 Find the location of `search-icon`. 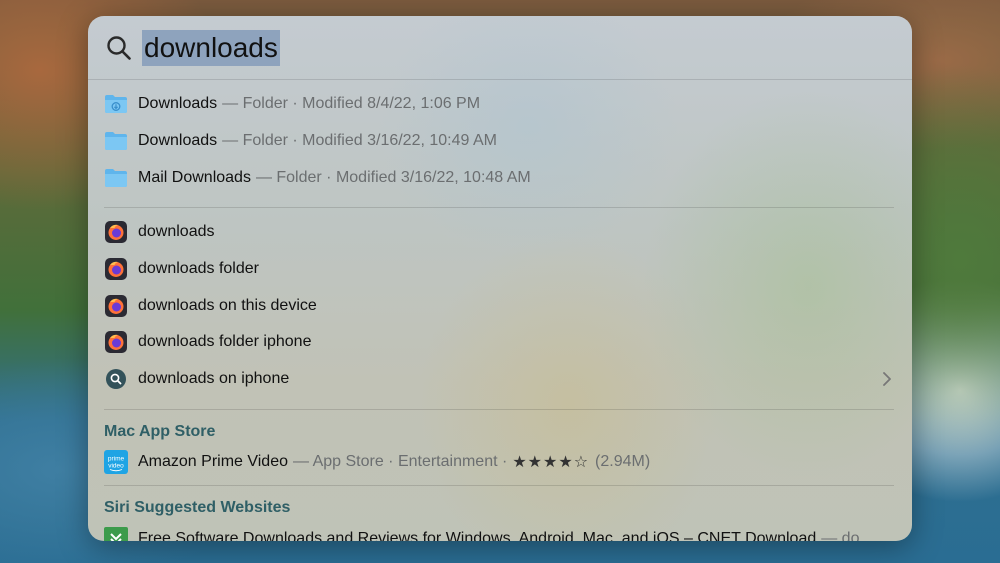

search-icon is located at coordinates (119, 48).